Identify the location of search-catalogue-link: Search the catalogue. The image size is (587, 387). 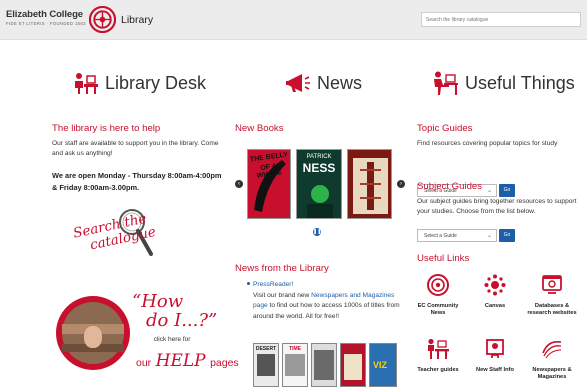
(130, 243).